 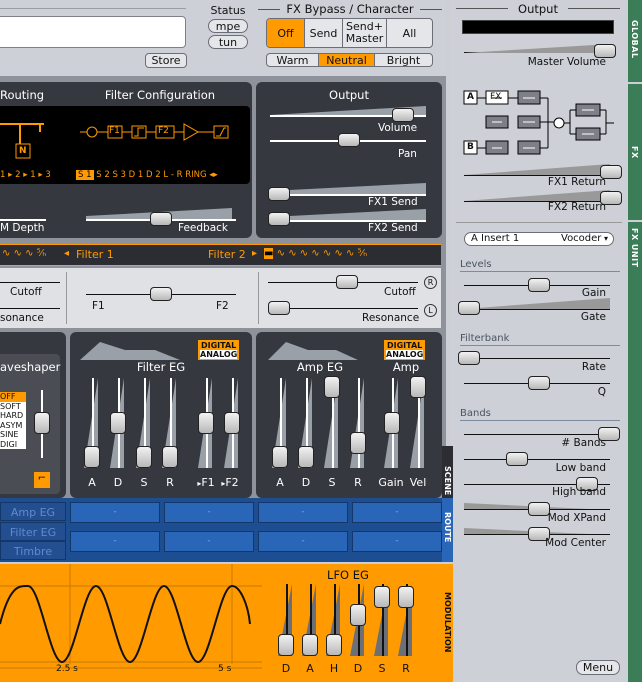 I want to click on balance-f1-label: F1, so click(x=98, y=306).